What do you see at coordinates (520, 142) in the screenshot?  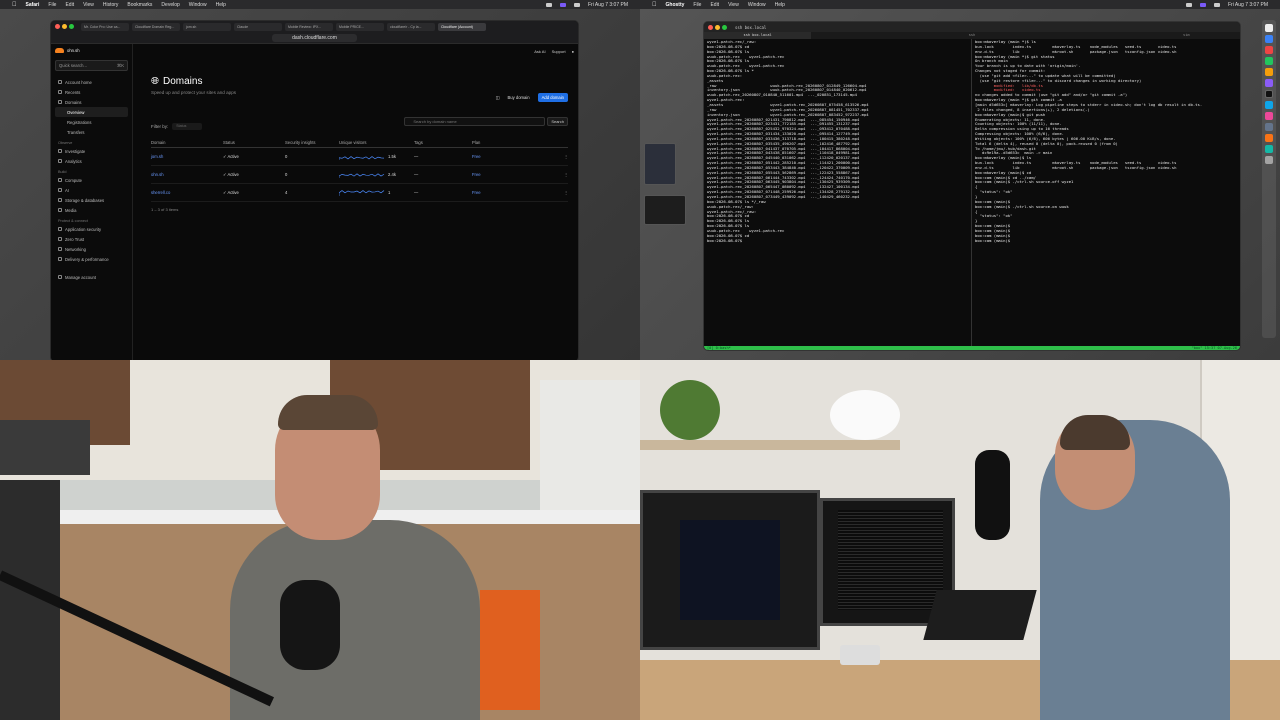 I see `column-header: Plan` at bounding box center [520, 142].